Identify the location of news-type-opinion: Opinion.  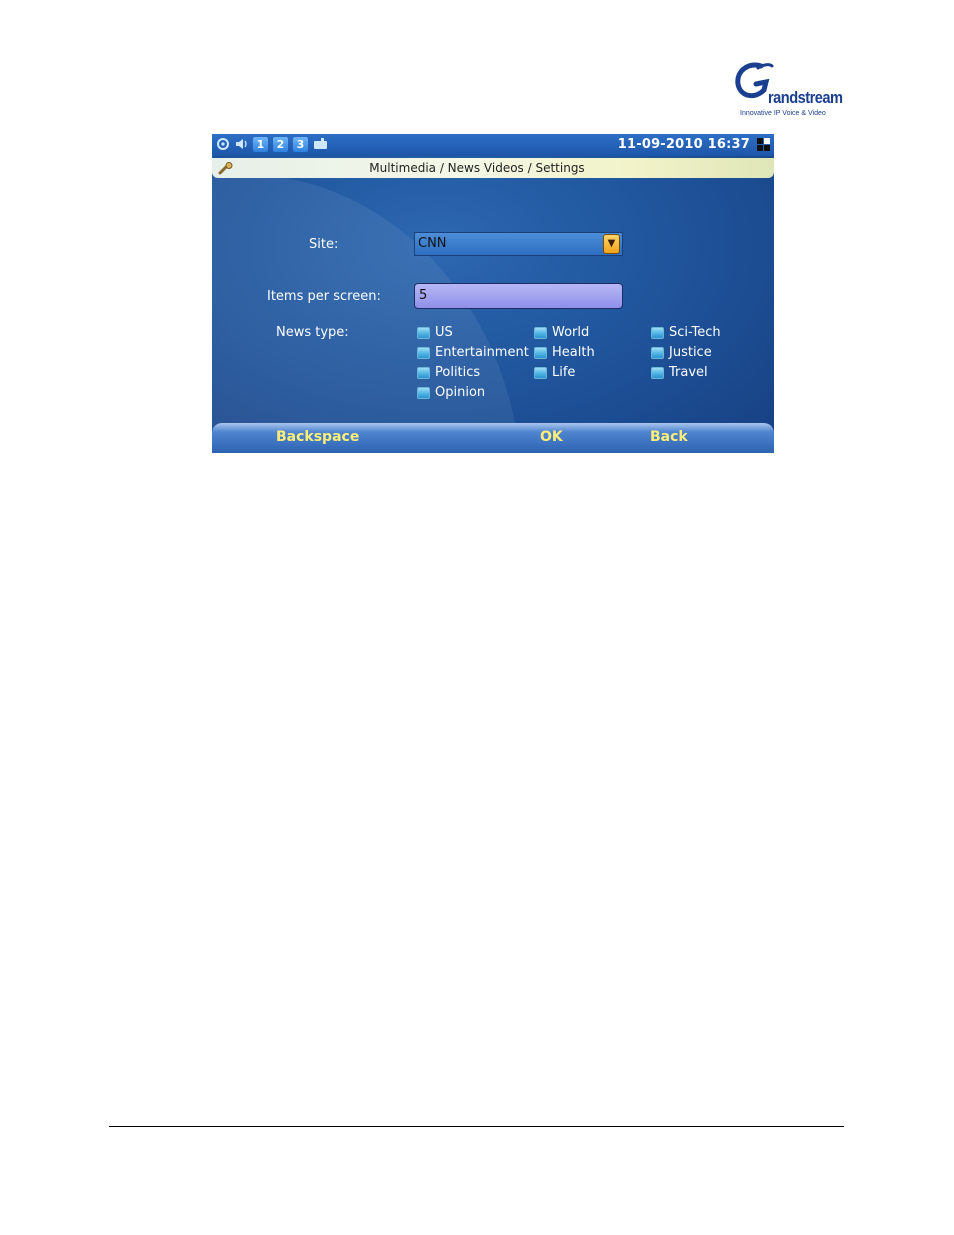
(460, 392).